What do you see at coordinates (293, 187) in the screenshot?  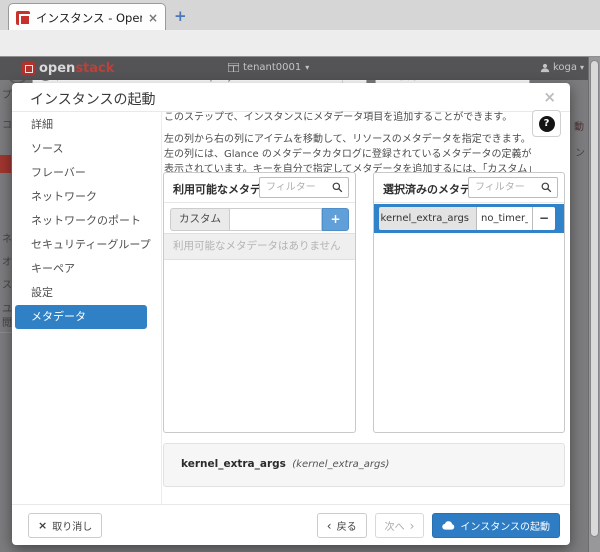 I see `available-filter-input` at bounding box center [293, 187].